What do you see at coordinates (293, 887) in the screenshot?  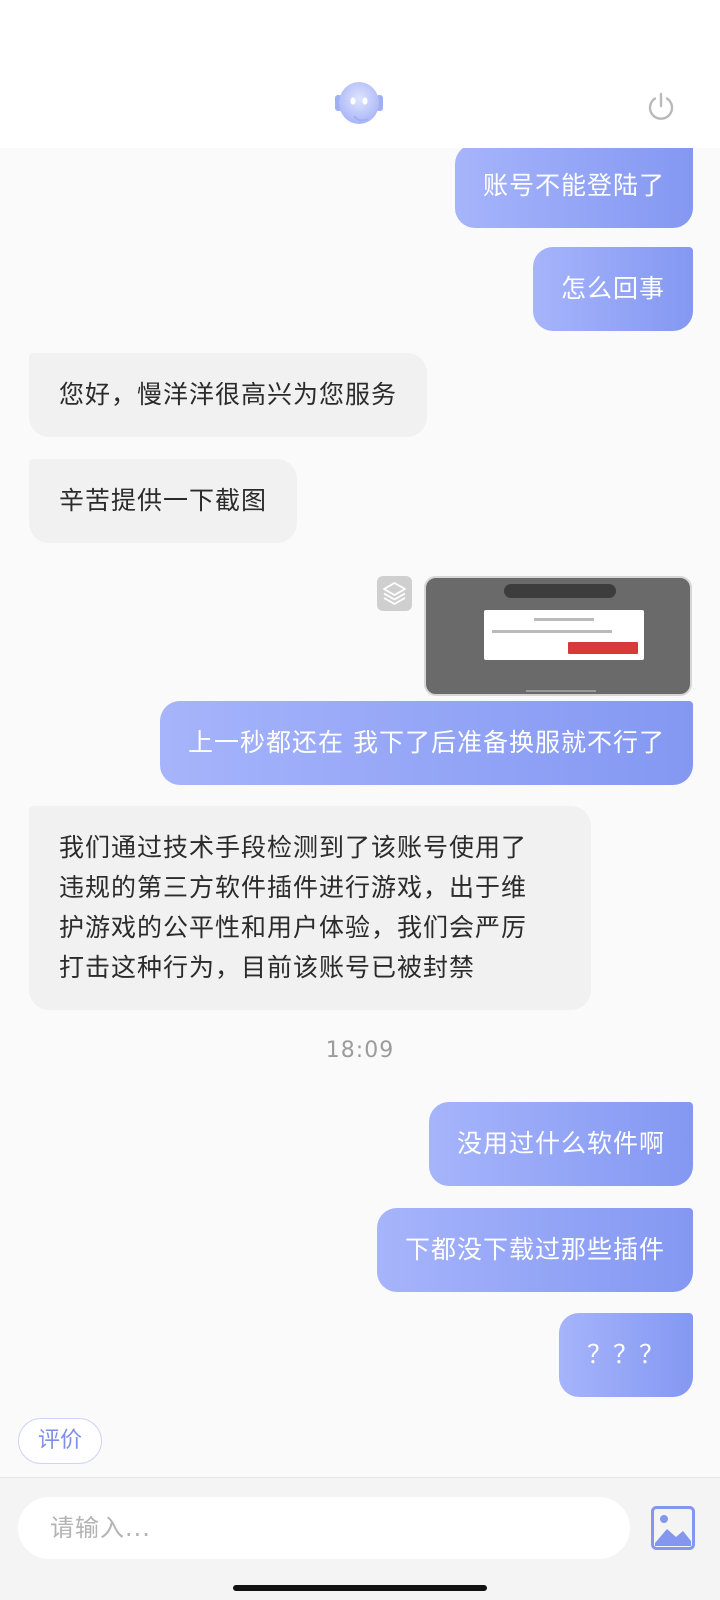 I see `message-line: 违规的第三方软件插件进行游戏，出于维` at bounding box center [293, 887].